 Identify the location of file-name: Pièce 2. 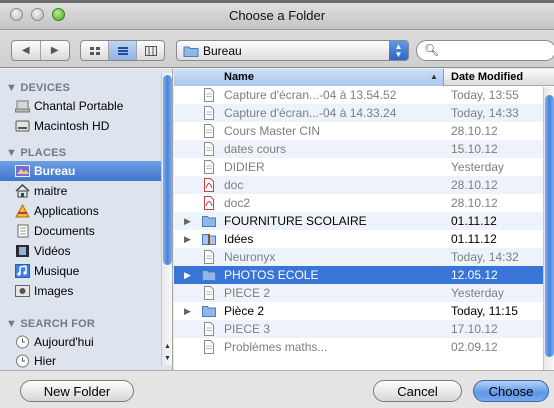
(244, 311).